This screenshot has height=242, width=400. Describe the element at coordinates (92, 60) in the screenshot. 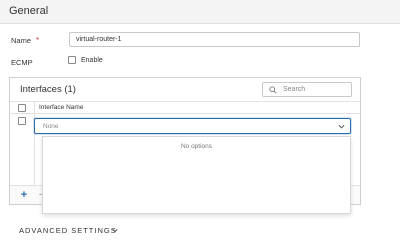

I see `ecmp-enable-label: Enable` at that location.